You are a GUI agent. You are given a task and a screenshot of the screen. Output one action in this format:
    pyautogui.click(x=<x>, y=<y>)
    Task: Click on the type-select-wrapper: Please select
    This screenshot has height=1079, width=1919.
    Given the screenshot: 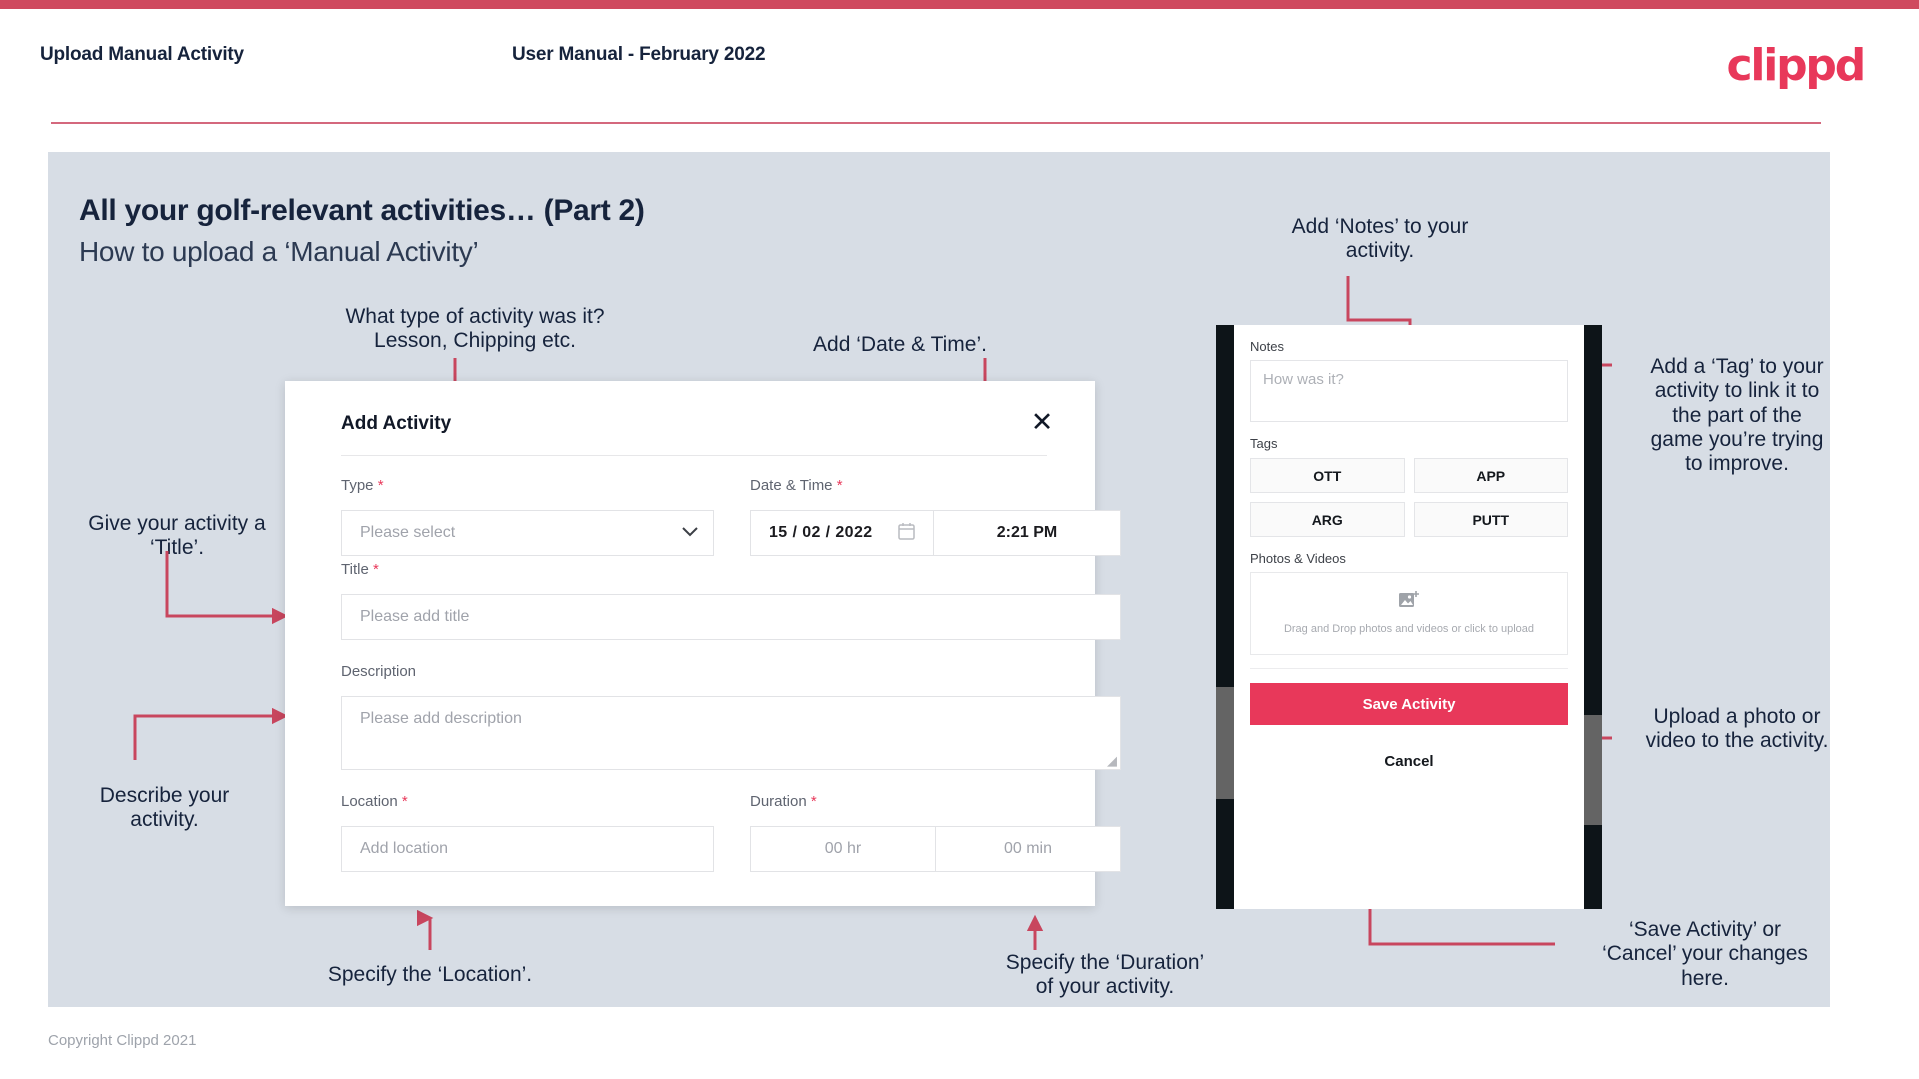 What is the action you would take?
    pyautogui.click(x=527, y=533)
    